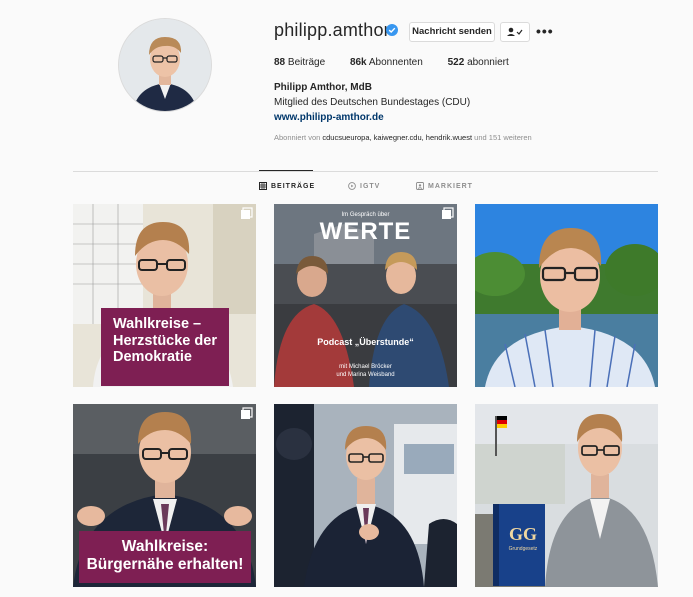  I want to click on more-options-icon: •••, so click(545, 31).